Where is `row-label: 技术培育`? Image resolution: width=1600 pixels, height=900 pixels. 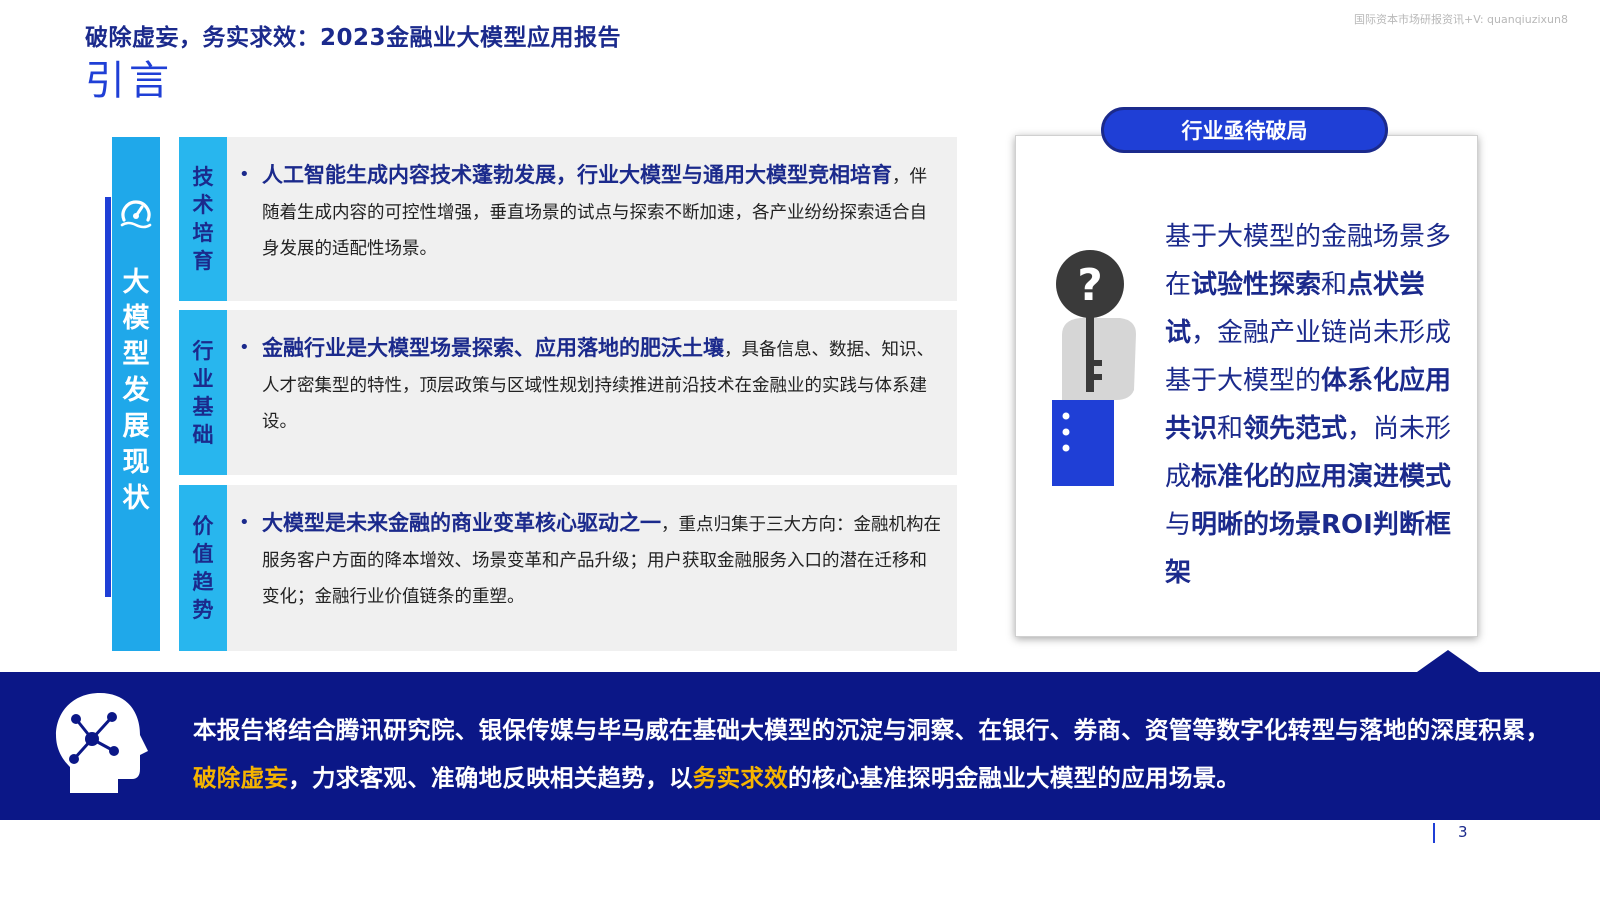
row-label: 技术培育 is located at coordinates (203, 219).